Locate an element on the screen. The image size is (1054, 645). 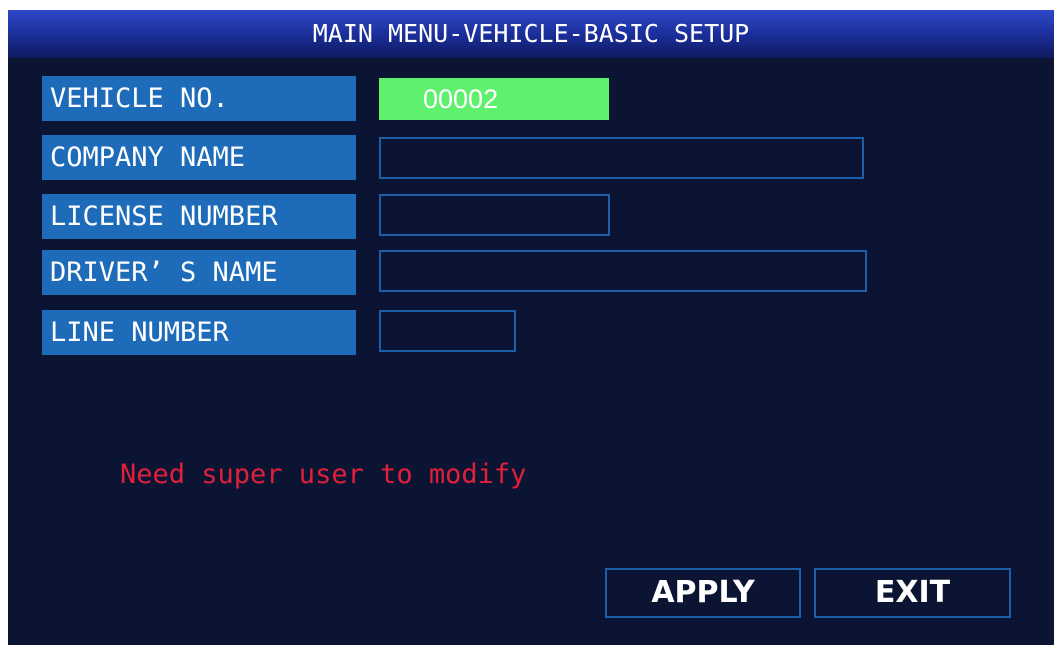
line-number-label: LINE NUMBER is located at coordinates (199, 332).